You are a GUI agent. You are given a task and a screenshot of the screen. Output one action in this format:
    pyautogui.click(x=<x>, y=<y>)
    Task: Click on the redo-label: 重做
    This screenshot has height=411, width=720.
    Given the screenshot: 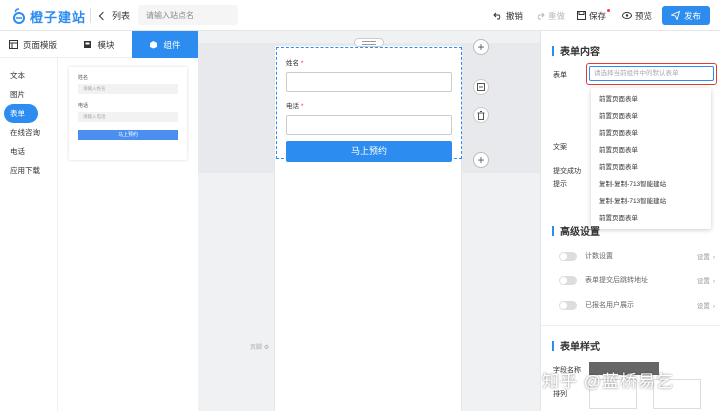 What is the action you would take?
    pyautogui.click(x=556, y=15)
    